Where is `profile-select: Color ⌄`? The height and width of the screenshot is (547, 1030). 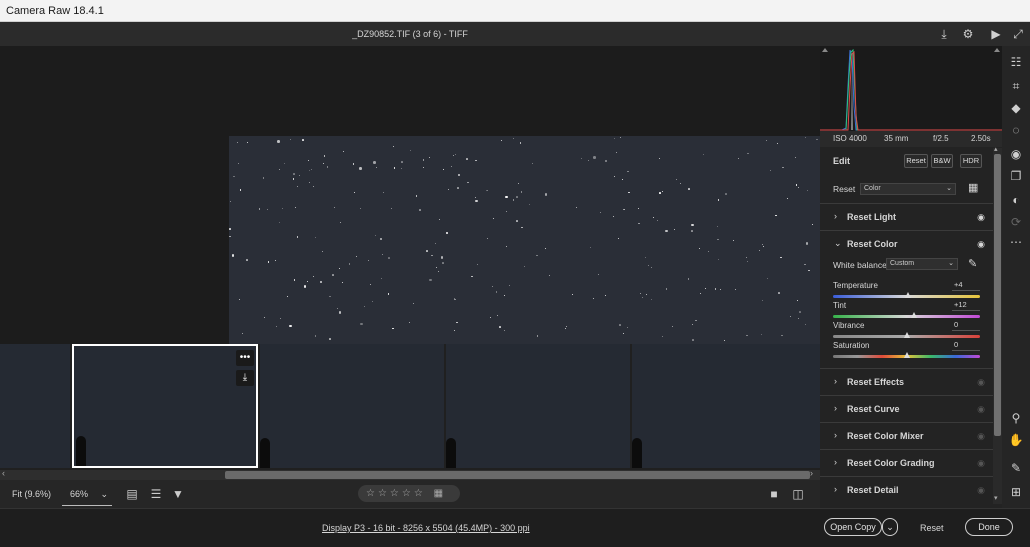 profile-select: Color ⌄ is located at coordinates (908, 189).